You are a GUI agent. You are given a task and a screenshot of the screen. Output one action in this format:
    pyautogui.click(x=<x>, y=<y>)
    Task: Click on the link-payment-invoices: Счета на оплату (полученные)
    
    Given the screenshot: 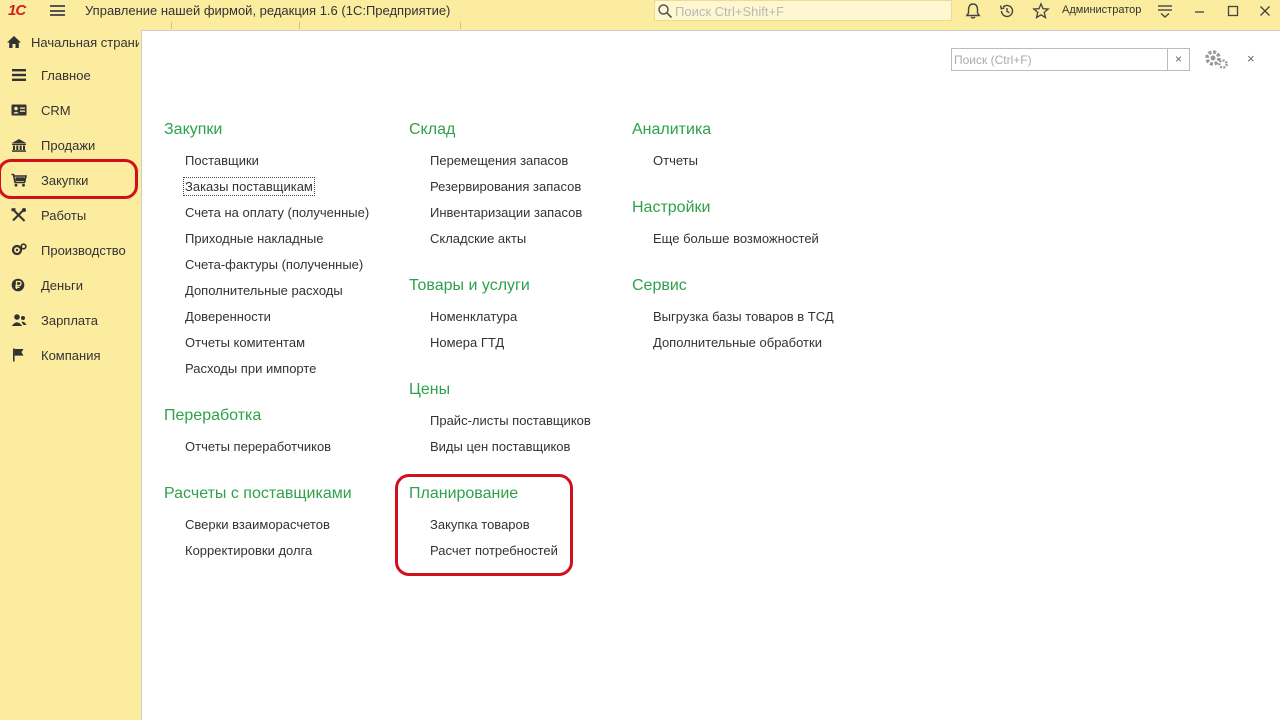 What is the action you would take?
    pyautogui.click(x=277, y=212)
    